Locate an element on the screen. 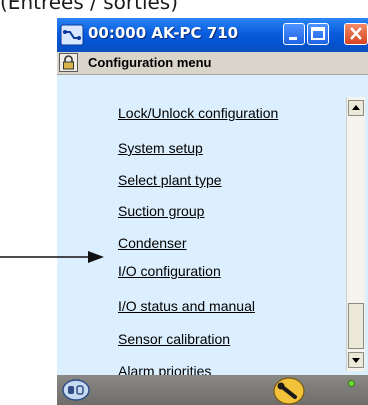 The image size is (368, 405). wrench-icon is located at coordinates (289, 391).